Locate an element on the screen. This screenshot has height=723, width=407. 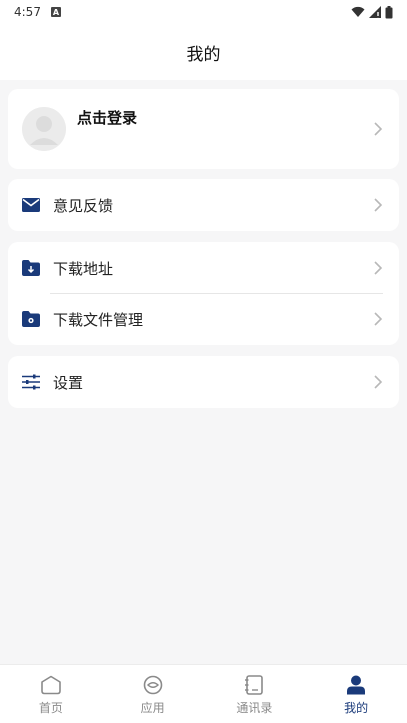
avatar is located at coordinates (44, 129).